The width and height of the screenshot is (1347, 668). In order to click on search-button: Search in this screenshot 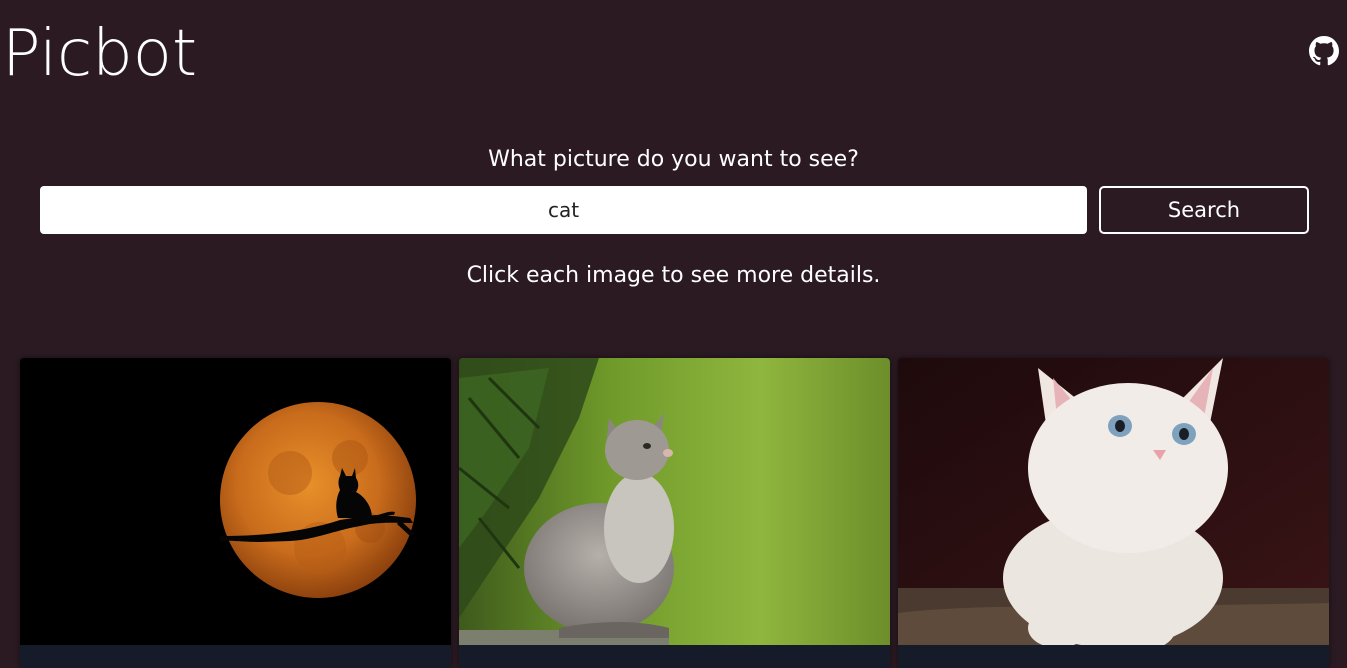, I will do `click(1204, 210)`.